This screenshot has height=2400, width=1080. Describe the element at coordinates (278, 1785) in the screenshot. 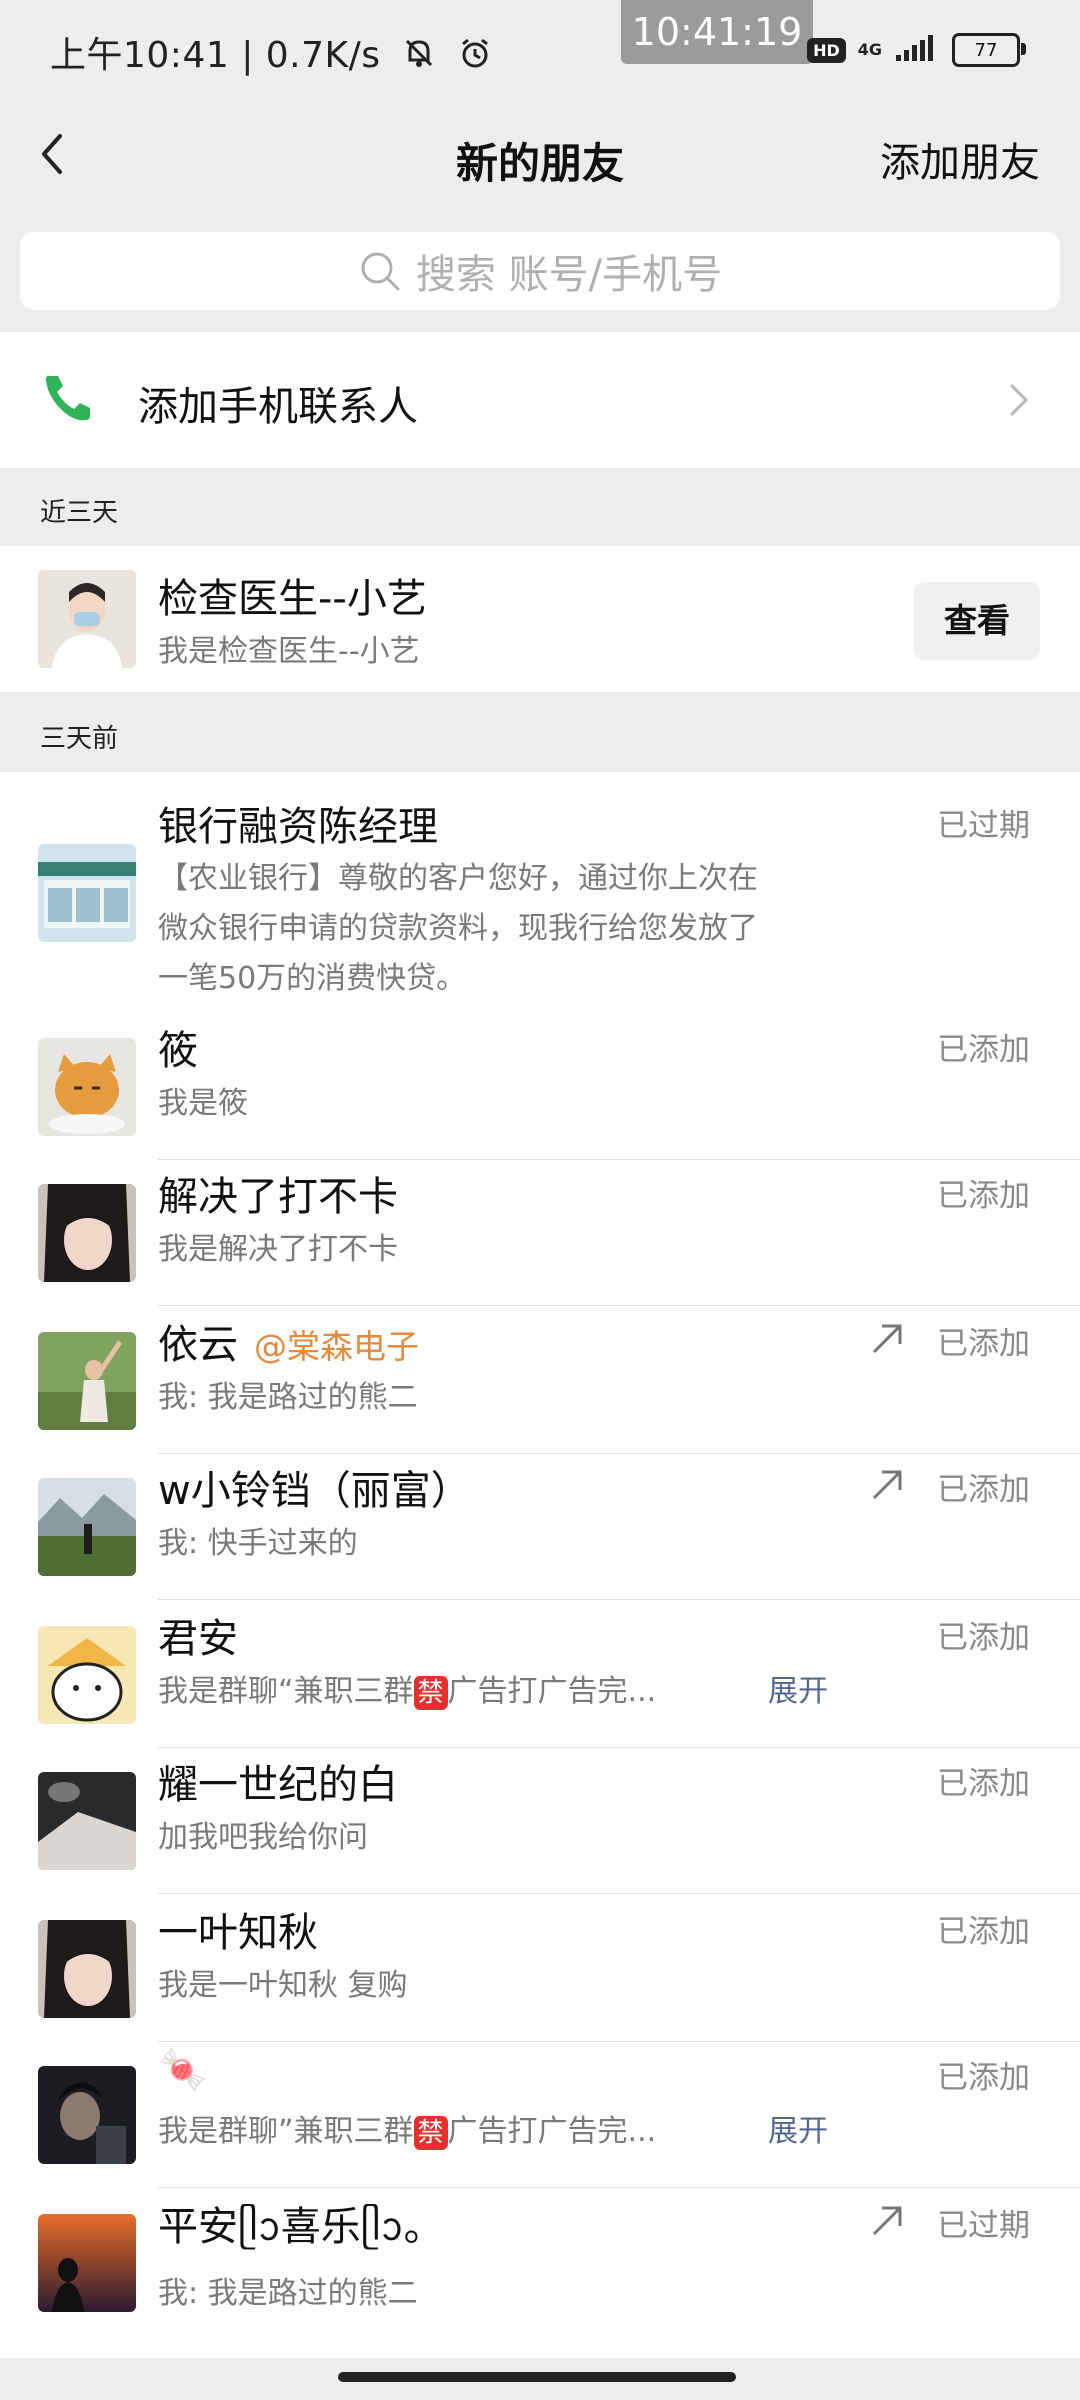

I see `contact-name: 耀一世纪的白` at that location.